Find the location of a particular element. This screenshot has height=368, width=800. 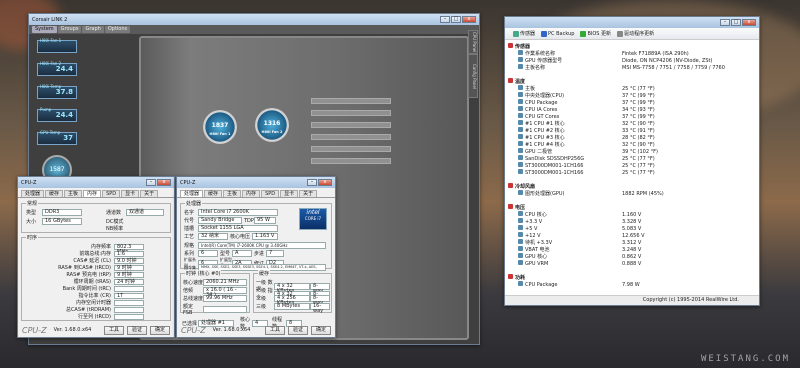

sensor-row: SanDisk SDSSDHP256G 25 °C (77 °F) is located at coordinates (632, 158).